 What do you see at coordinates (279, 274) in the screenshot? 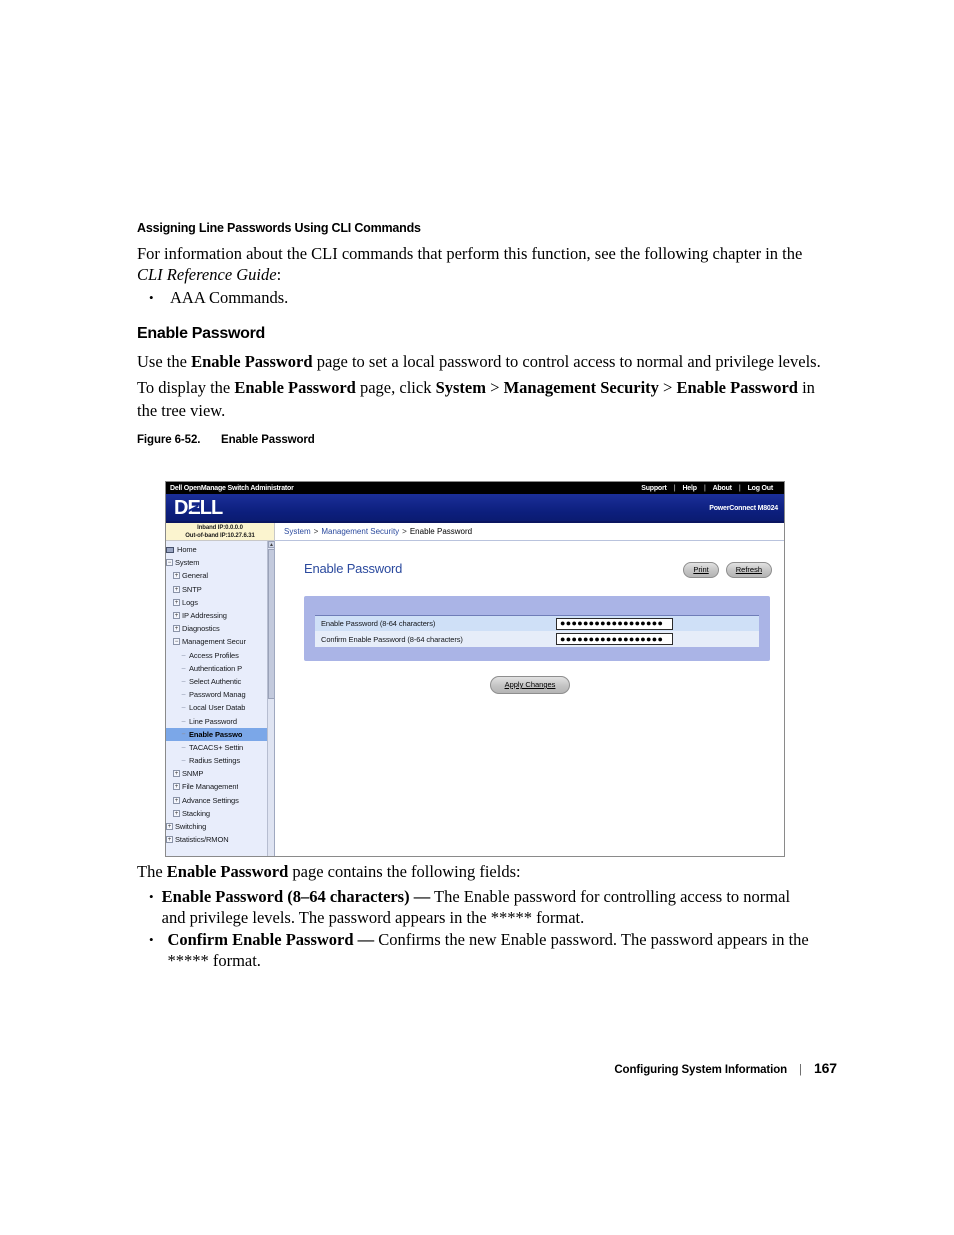
I see `para-cli-b: :` at bounding box center [279, 274].